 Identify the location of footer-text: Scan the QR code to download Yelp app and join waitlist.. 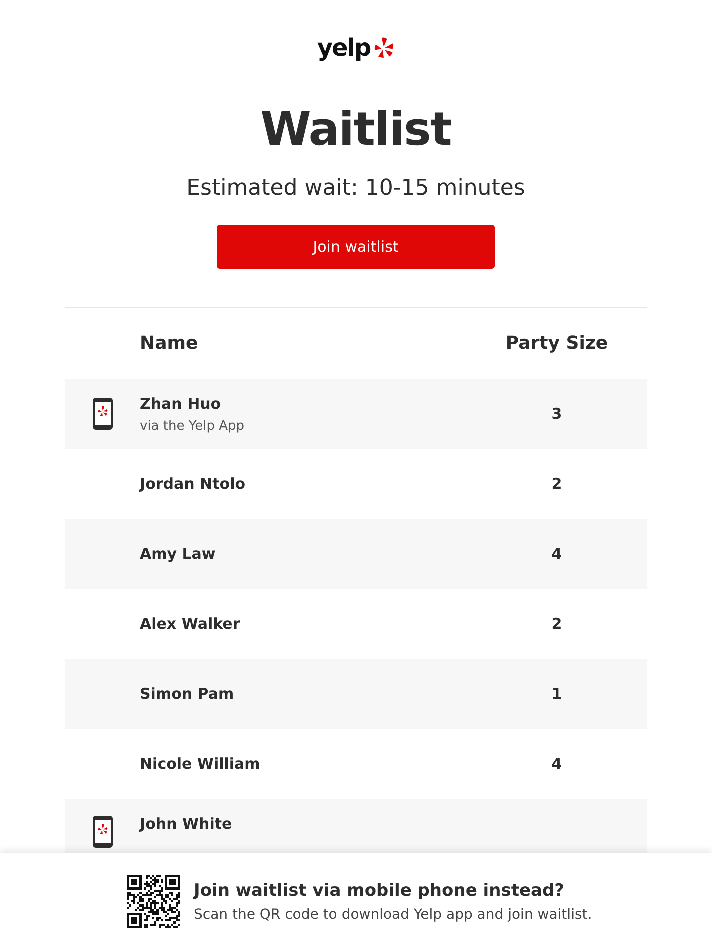
(393, 914).